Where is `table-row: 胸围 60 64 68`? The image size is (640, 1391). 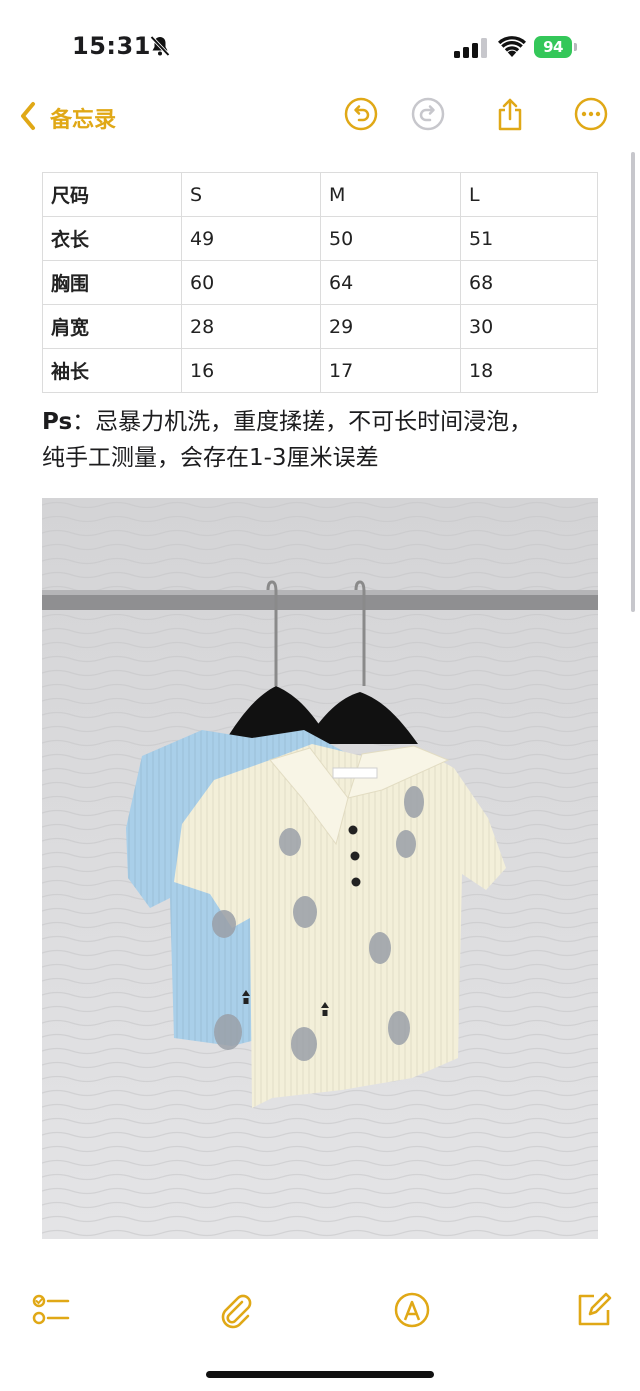 table-row: 胸围 60 64 68 is located at coordinates (320, 282).